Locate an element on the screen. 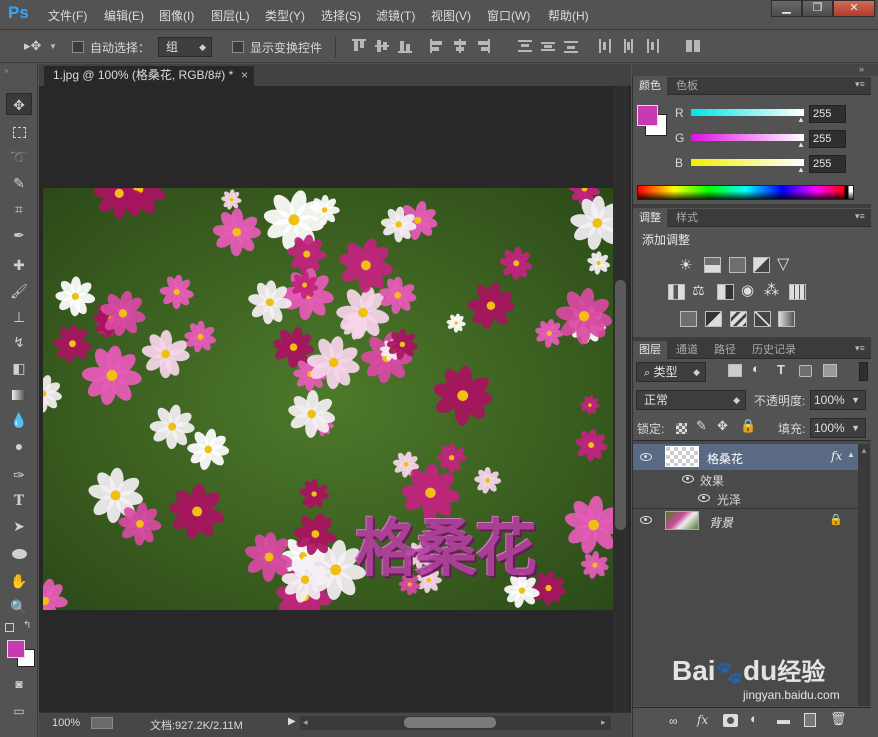  distribute-bottom-icon is located at coordinates (571, 46).